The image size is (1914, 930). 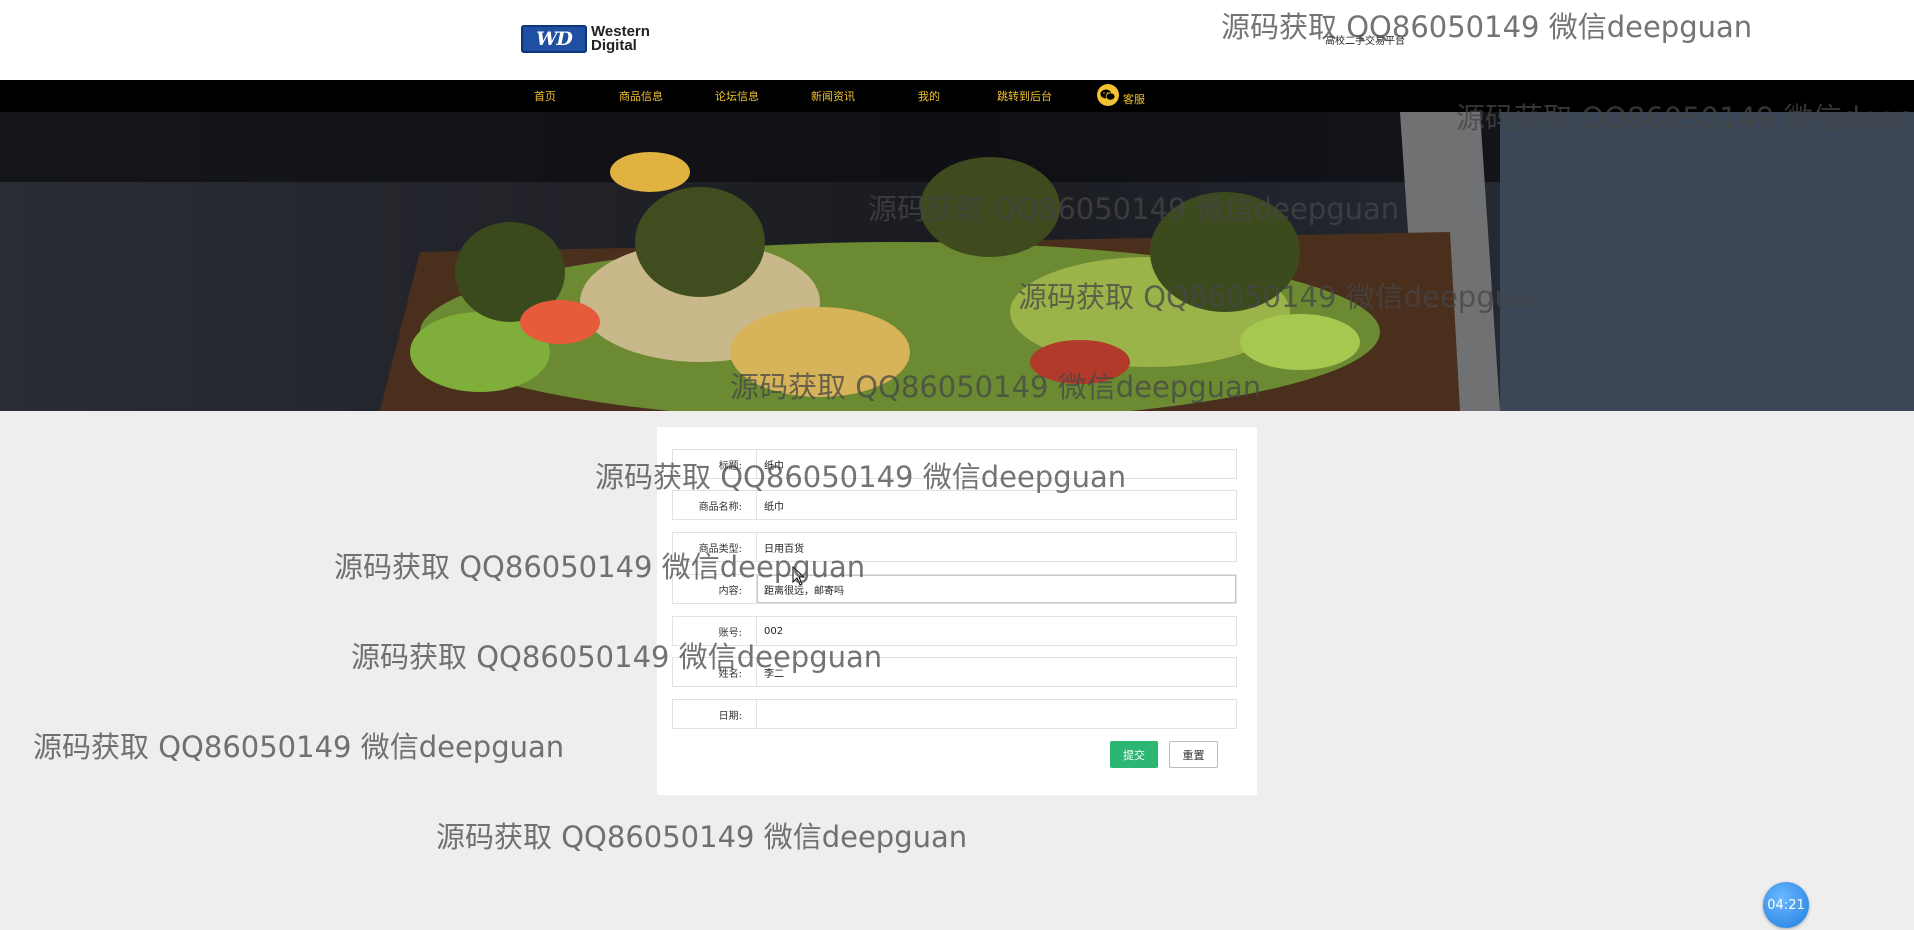 I want to click on submit-button: 提交, so click(x=1134, y=754).